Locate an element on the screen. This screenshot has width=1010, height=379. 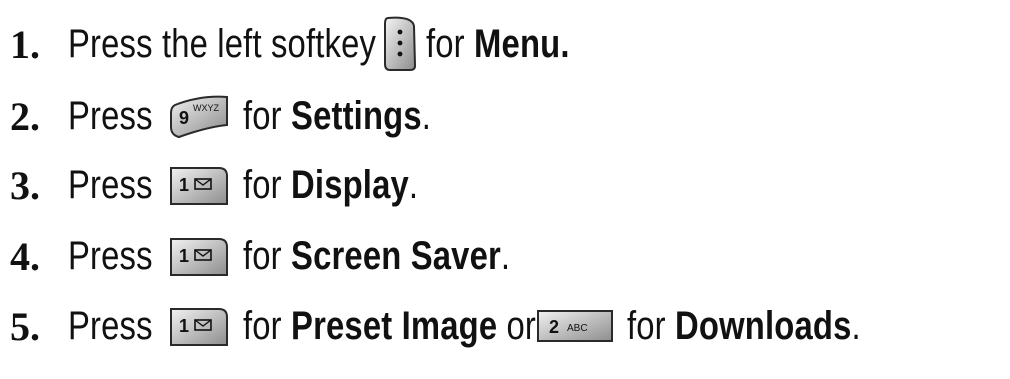
step-number: 1. is located at coordinates (25, 44).